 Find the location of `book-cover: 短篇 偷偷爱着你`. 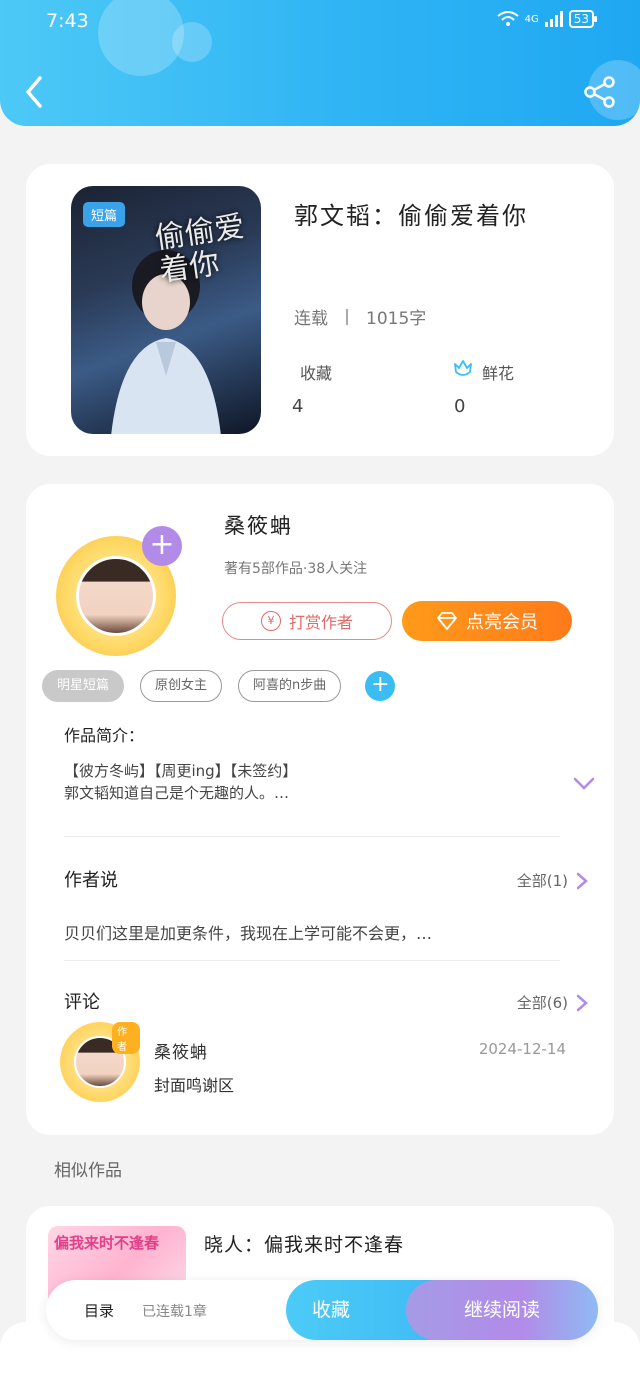

book-cover: 短篇 偷偷爱着你 is located at coordinates (166, 310).